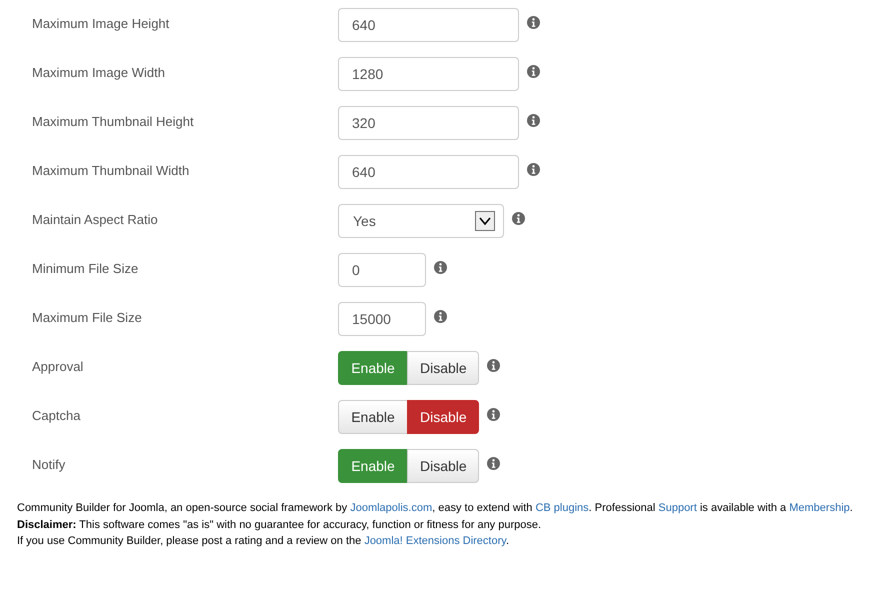 The height and width of the screenshot is (595, 876). I want to click on footer-text: Community Builder for Joomla, an open-source social framework by, so click(182, 508).